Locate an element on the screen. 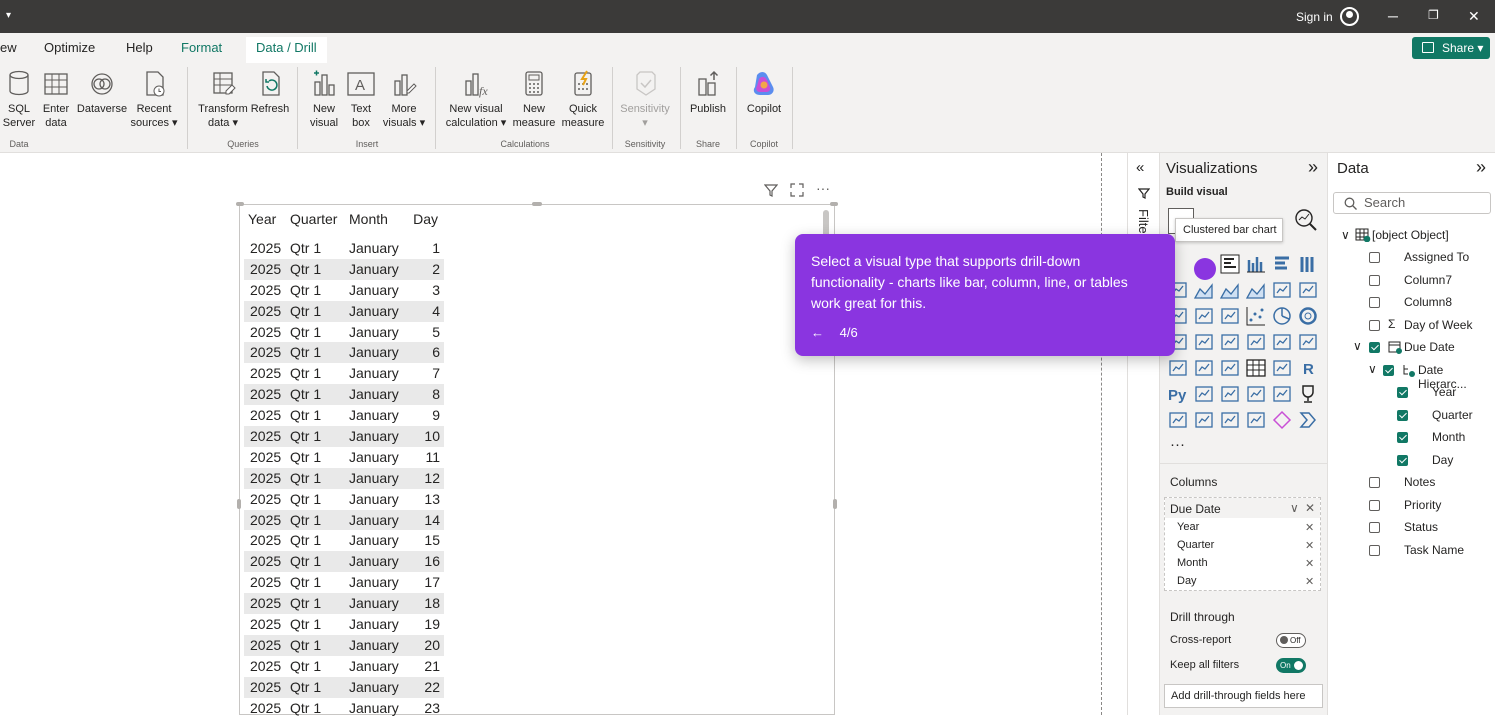  clustered-bar-icon is located at coordinates (1230, 264).